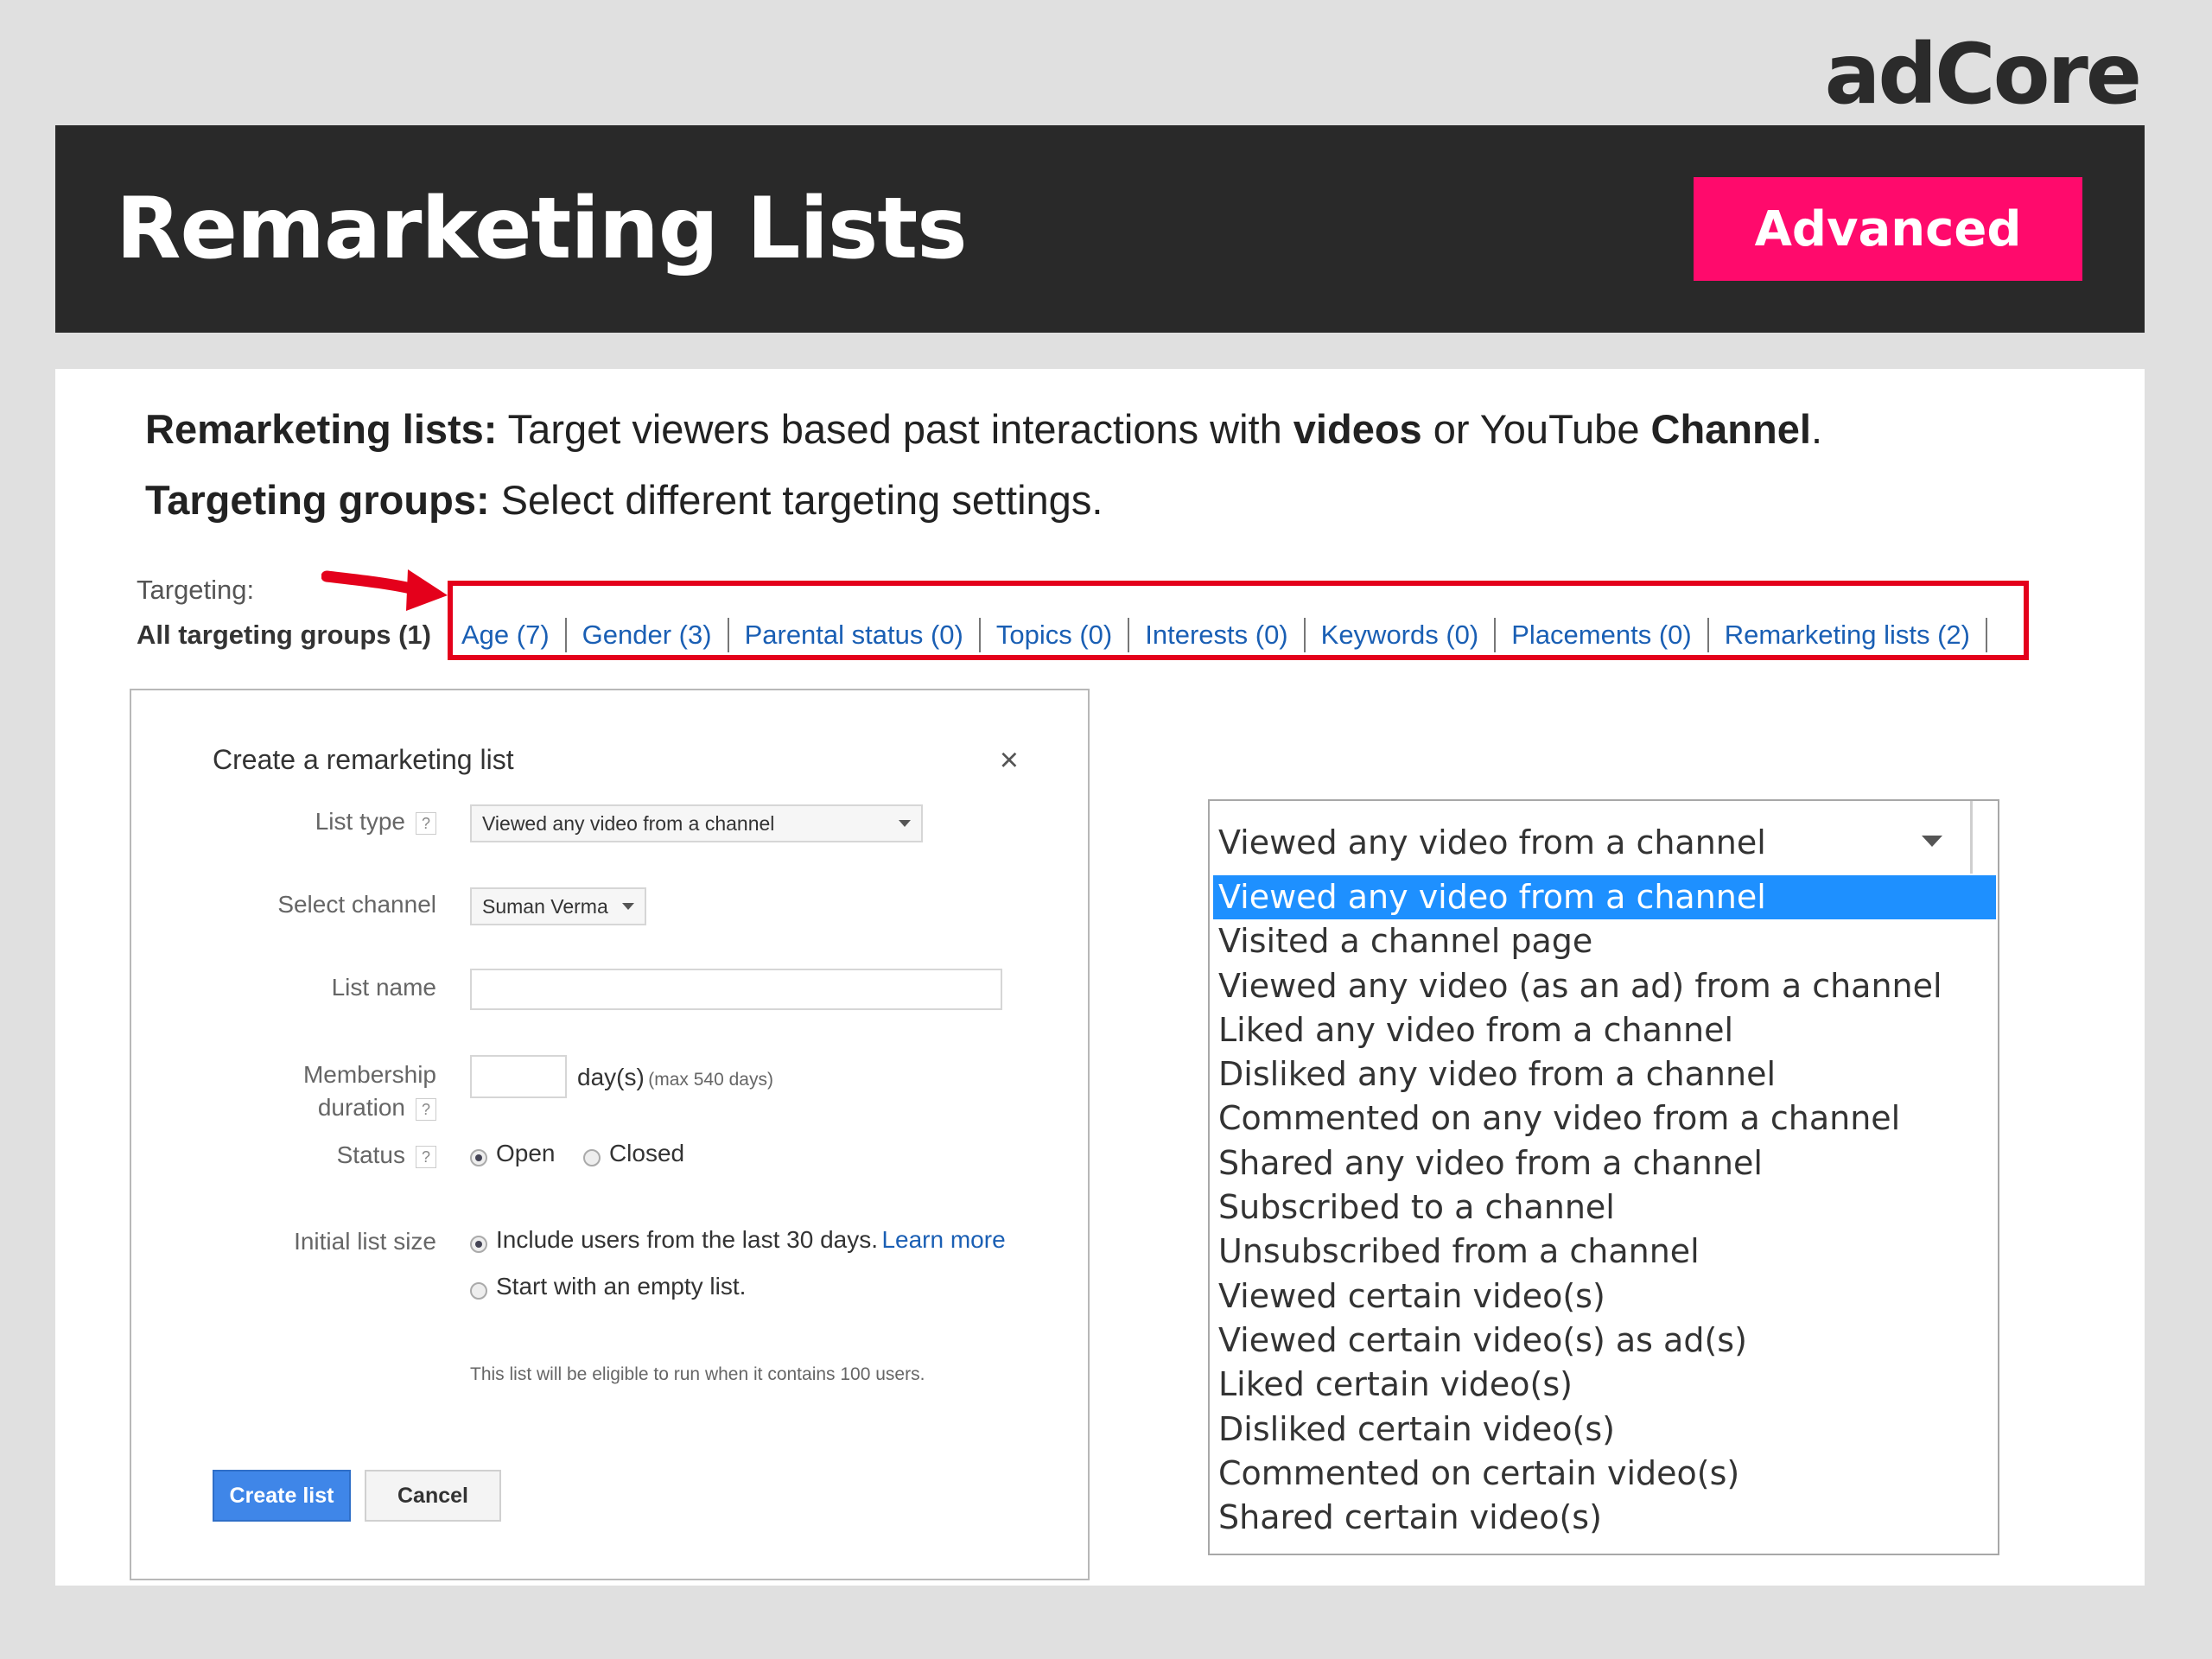 The width and height of the screenshot is (2212, 1659). I want to click on intro-bold-videos: videos, so click(1357, 429).